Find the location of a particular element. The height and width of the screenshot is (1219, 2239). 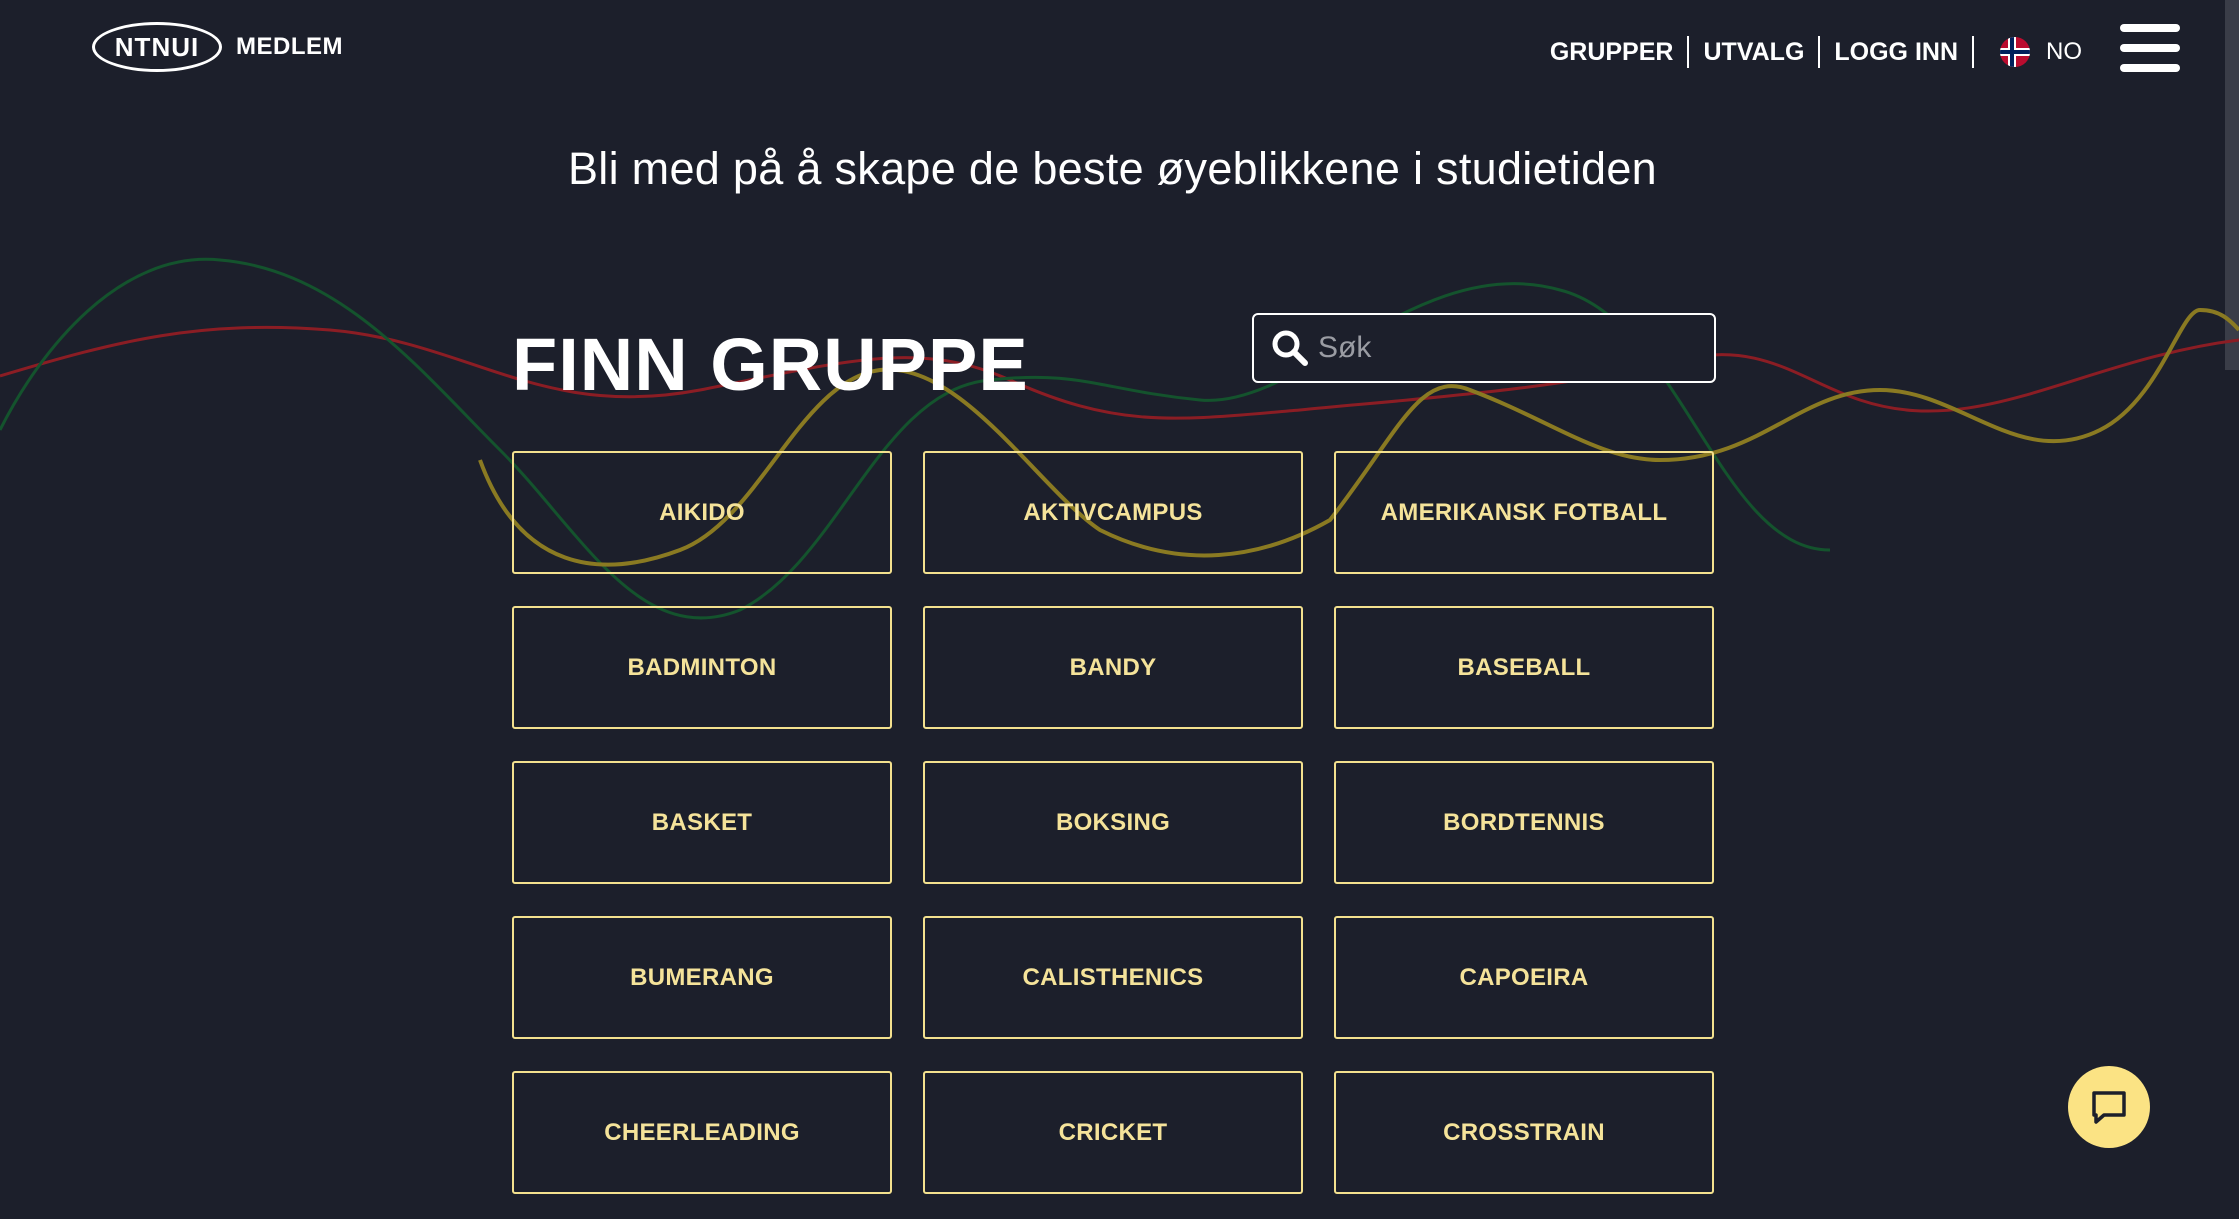

group-card-aikido: AIKIDO is located at coordinates (702, 512).